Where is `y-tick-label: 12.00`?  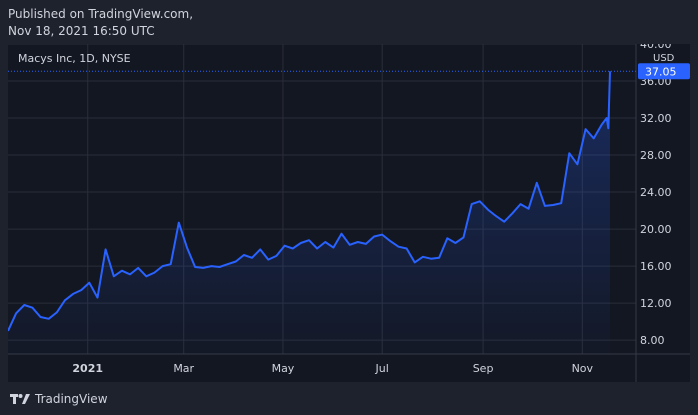
y-tick-label: 12.00 is located at coordinates (656, 303).